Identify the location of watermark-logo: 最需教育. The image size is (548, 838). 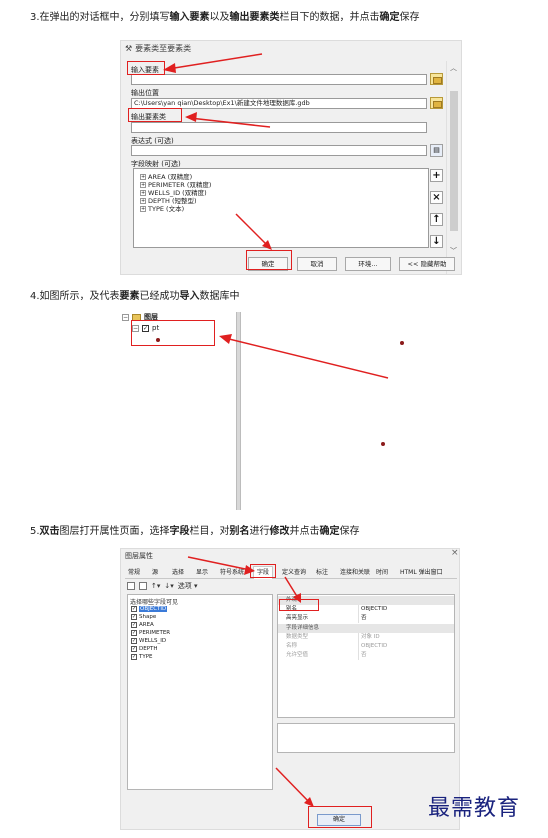
(474, 808).